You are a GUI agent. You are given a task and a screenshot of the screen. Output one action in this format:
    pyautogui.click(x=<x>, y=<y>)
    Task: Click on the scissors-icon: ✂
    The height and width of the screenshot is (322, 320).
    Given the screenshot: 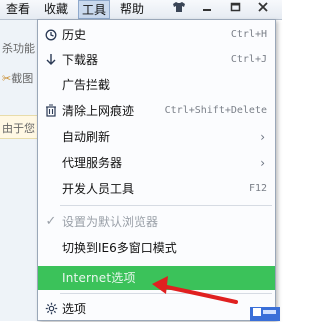 What is the action you would take?
    pyautogui.click(x=7, y=78)
    